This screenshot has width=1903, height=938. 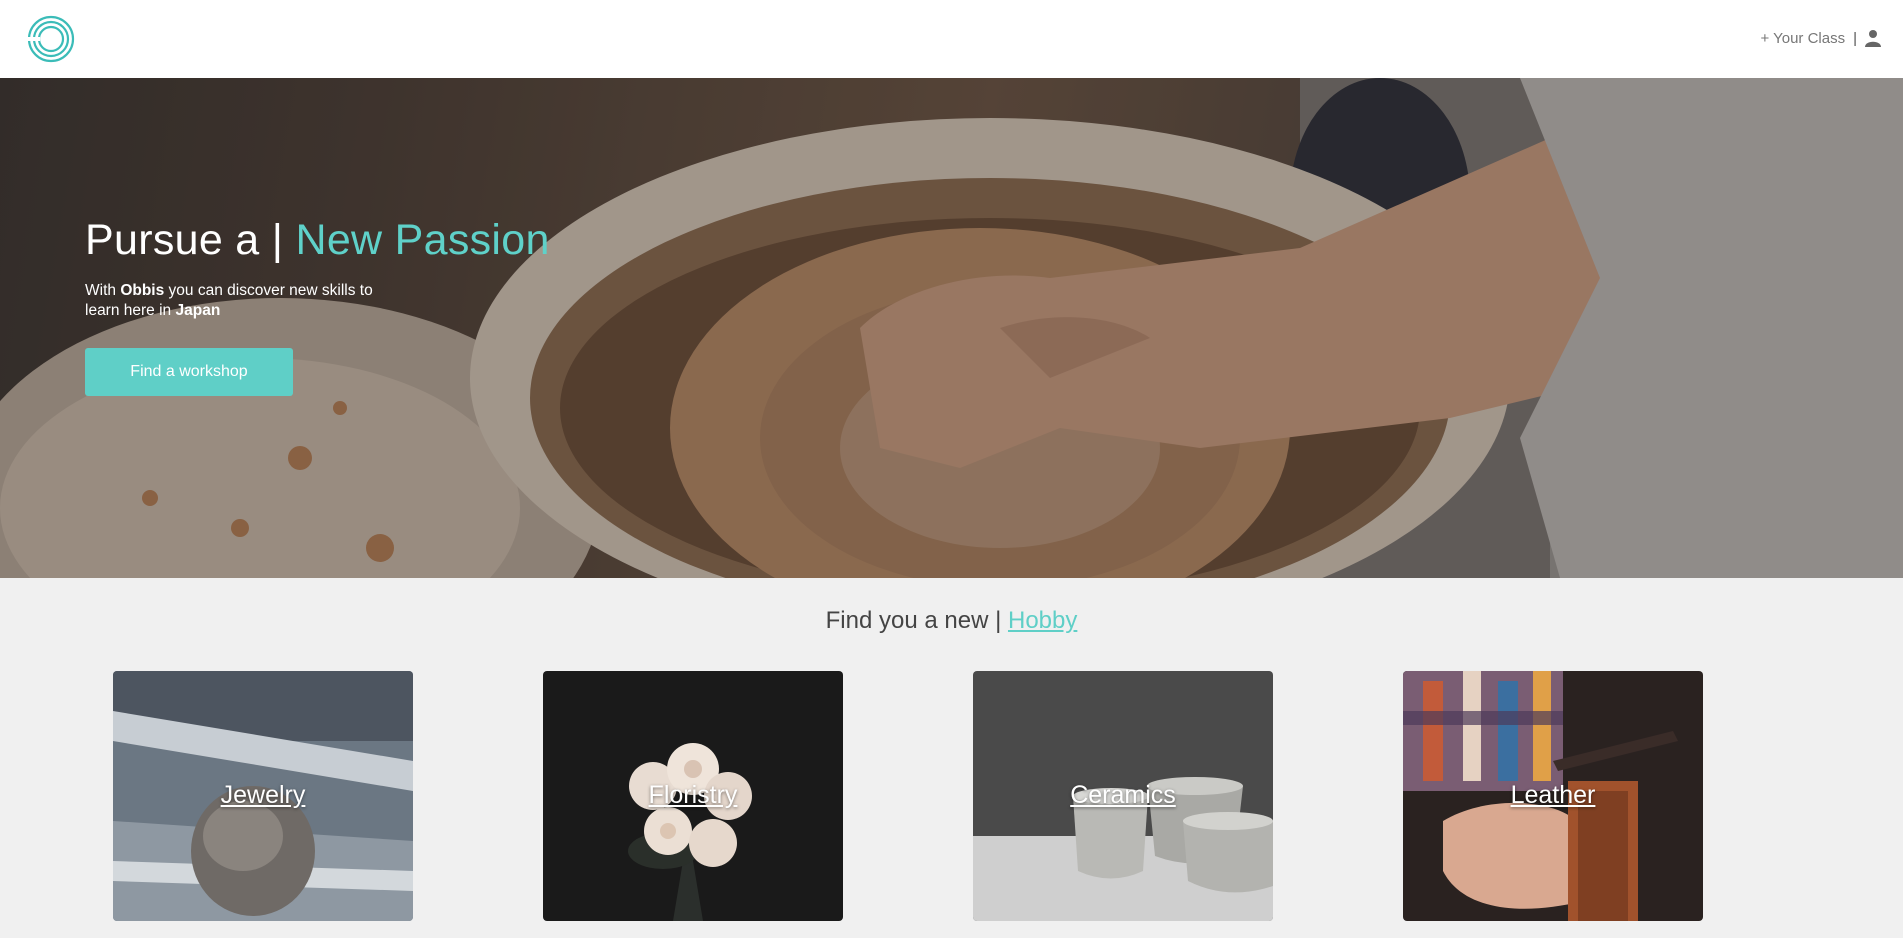 I want to click on top-navbar: + Your Class |, so click(x=951, y=39).